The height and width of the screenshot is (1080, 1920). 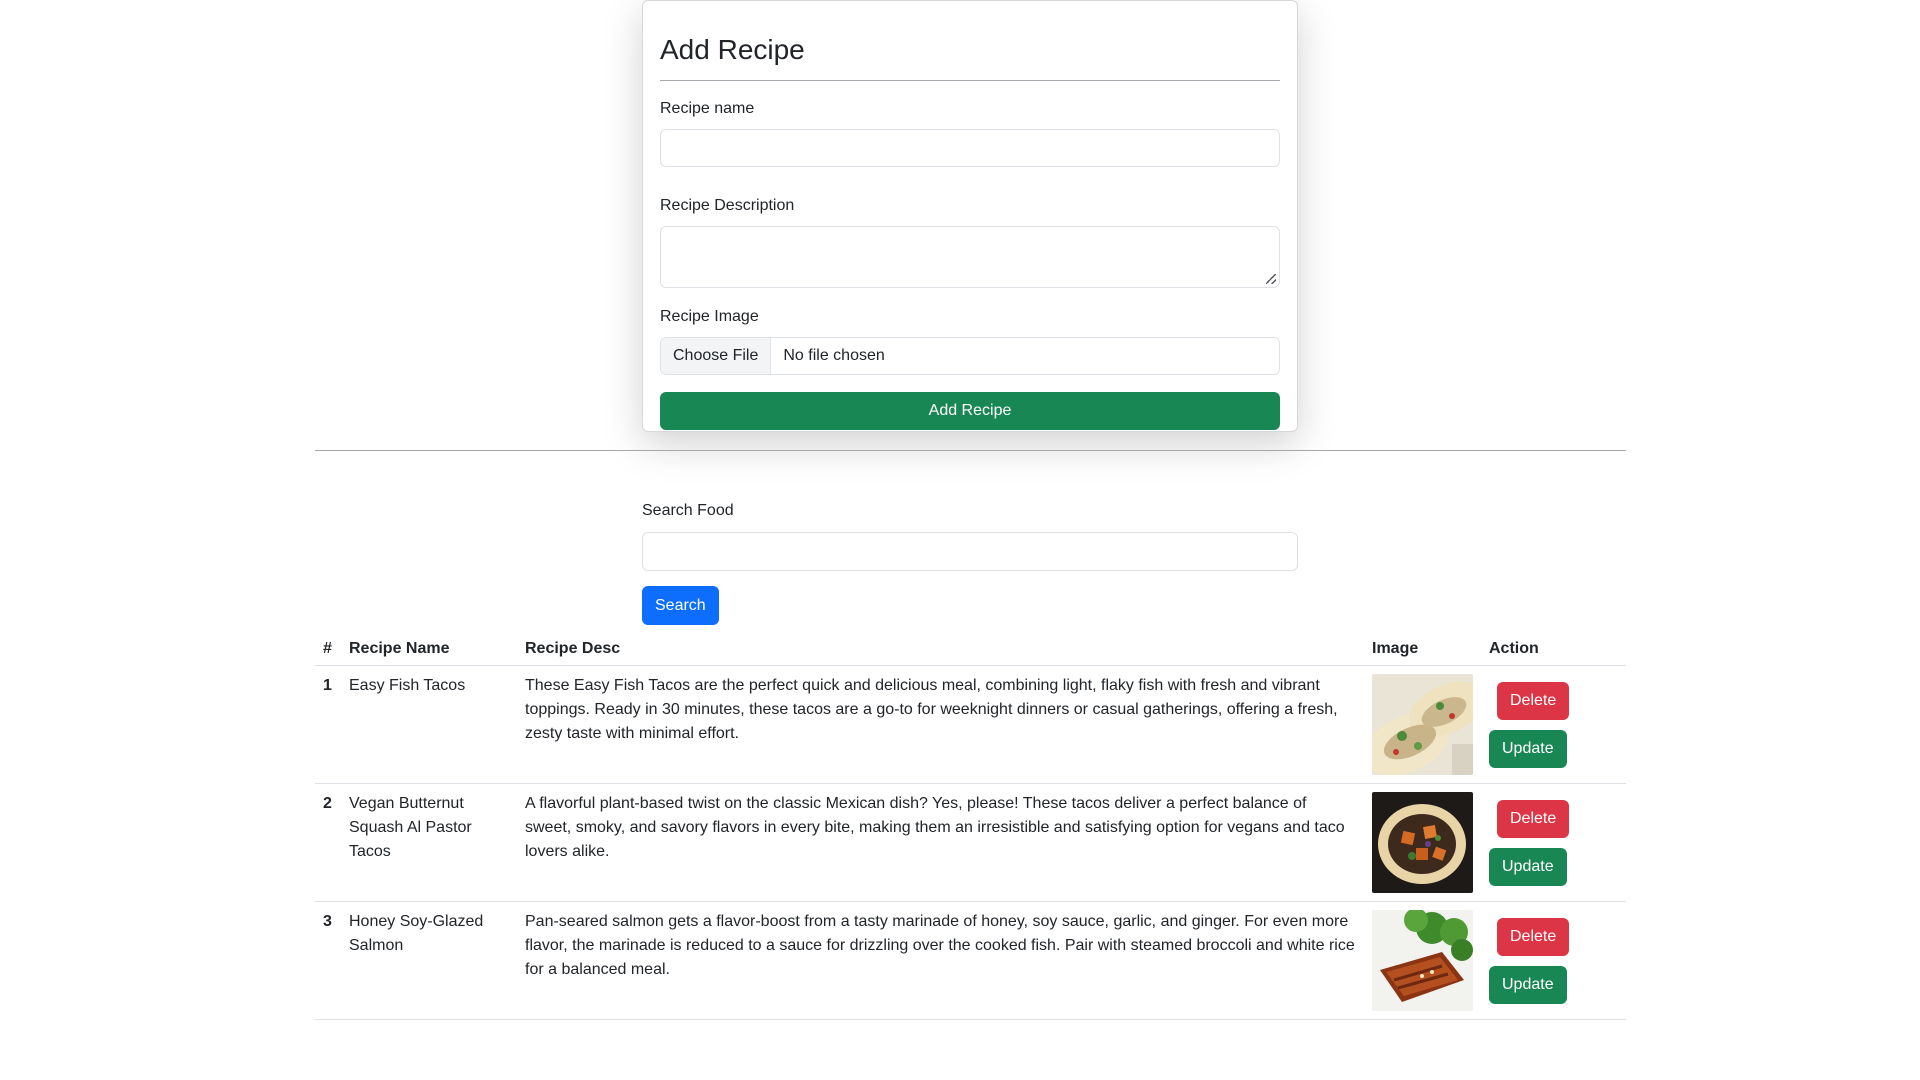 What do you see at coordinates (1422, 649) in the screenshot?
I see `header-image: Image` at bounding box center [1422, 649].